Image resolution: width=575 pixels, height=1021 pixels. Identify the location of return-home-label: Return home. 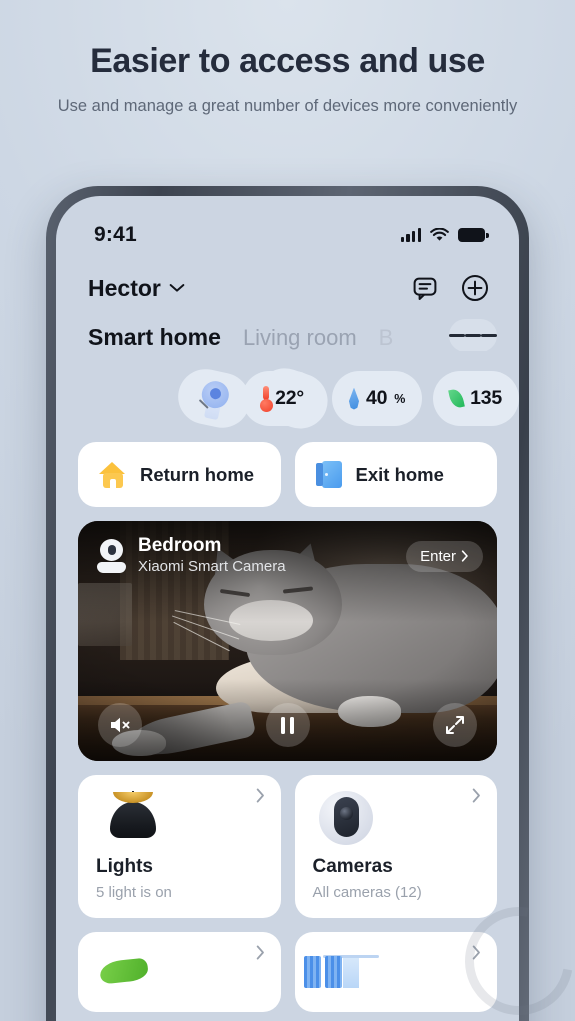
(197, 474).